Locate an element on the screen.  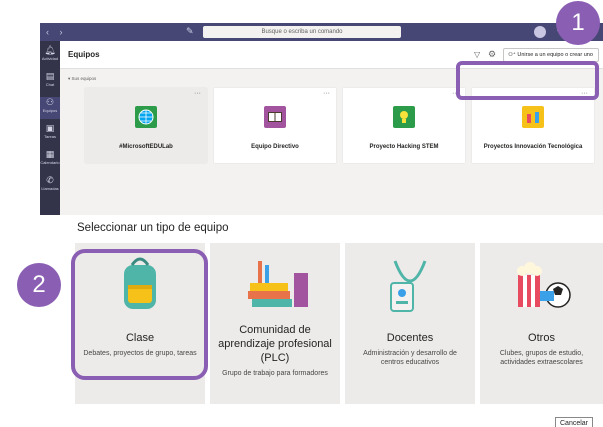
callout-highlight-join is located at coordinates (527, 80).